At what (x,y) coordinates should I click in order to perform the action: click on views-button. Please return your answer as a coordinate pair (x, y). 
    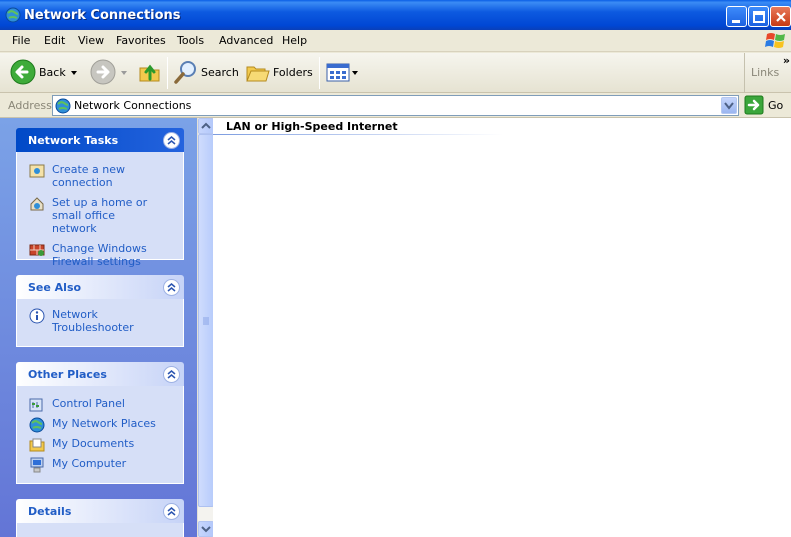
    Looking at the image, I should click on (343, 73).